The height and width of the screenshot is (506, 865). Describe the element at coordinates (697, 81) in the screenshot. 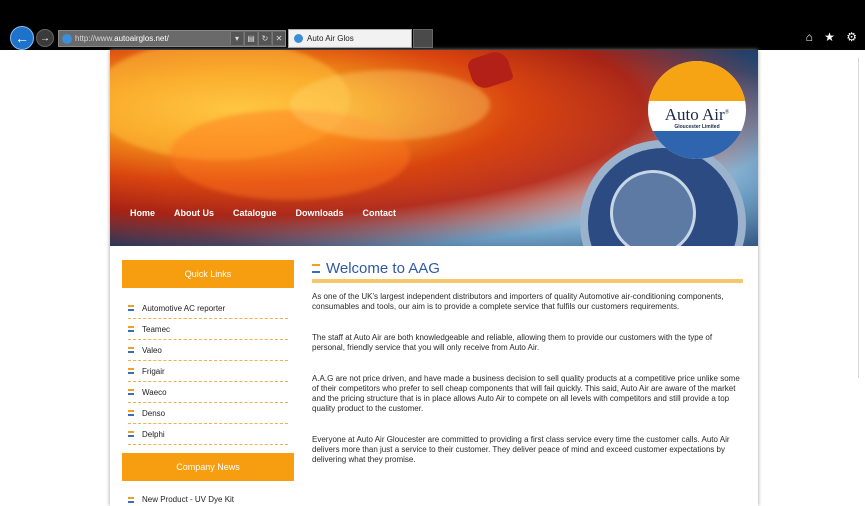

I see `logo-sun` at that location.